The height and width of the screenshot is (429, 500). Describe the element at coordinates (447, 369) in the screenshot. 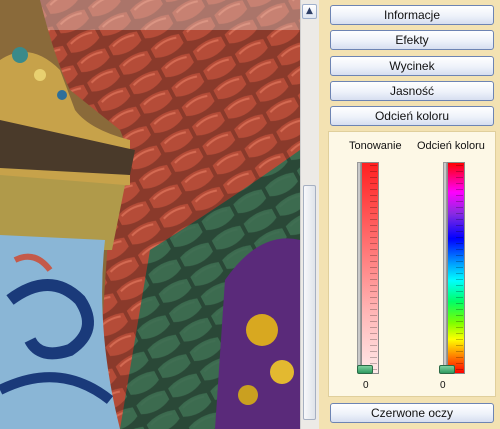

I see `odcien-slider-handle` at that location.